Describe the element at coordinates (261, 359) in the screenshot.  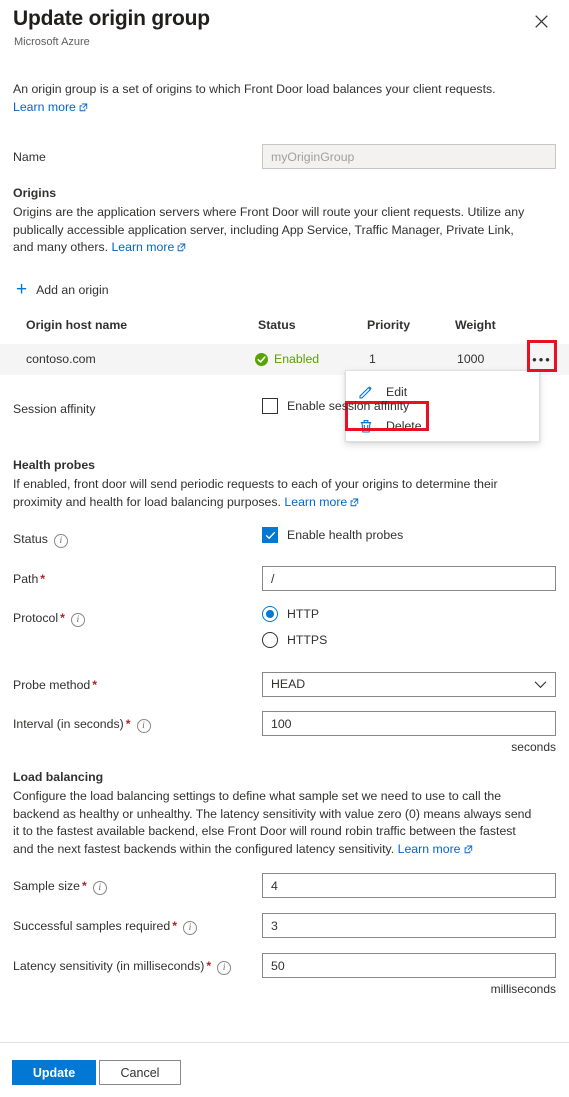
I see `check-circle-icon` at that location.